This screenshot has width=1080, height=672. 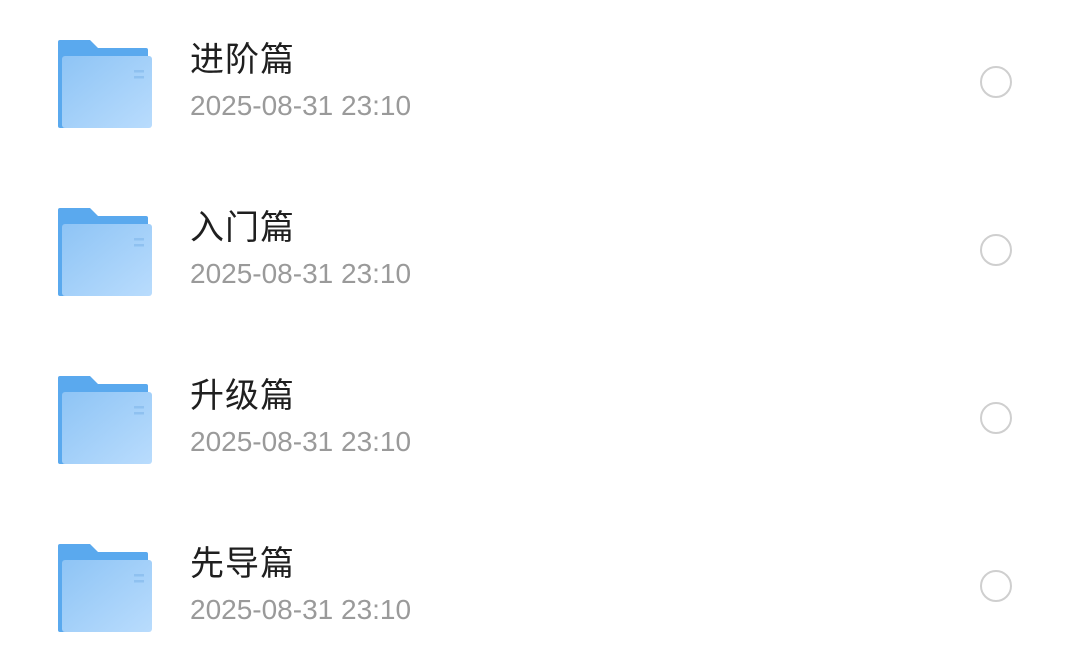 I want to click on file-name: 先导篇, so click(x=242, y=564).